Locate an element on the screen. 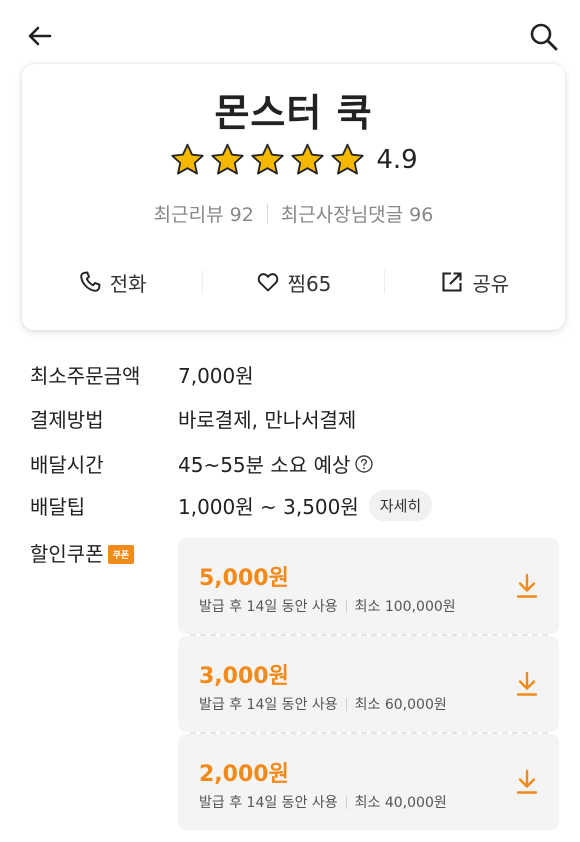  delivery-time-value: 45~55분 소요 예상 is located at coordinates (264, 465).